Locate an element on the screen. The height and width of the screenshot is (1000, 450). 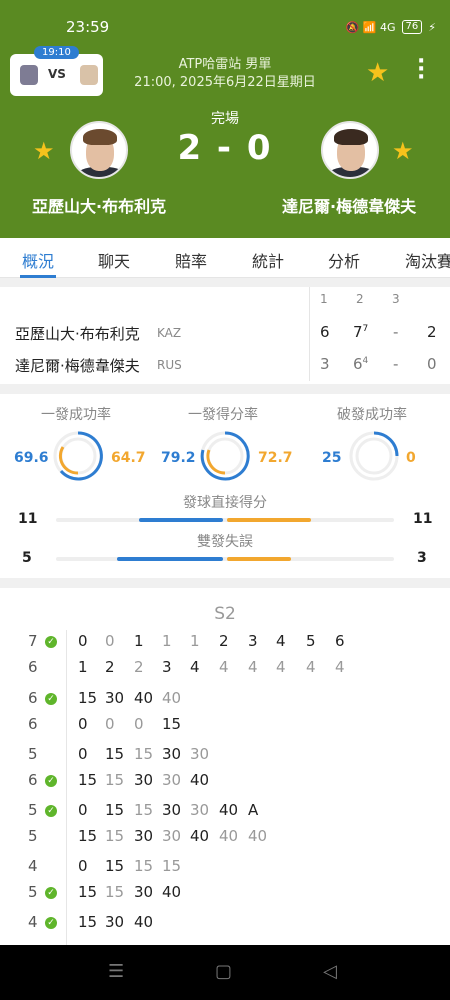
tab-analysis: 分析 is located at coordinates (344, 260).